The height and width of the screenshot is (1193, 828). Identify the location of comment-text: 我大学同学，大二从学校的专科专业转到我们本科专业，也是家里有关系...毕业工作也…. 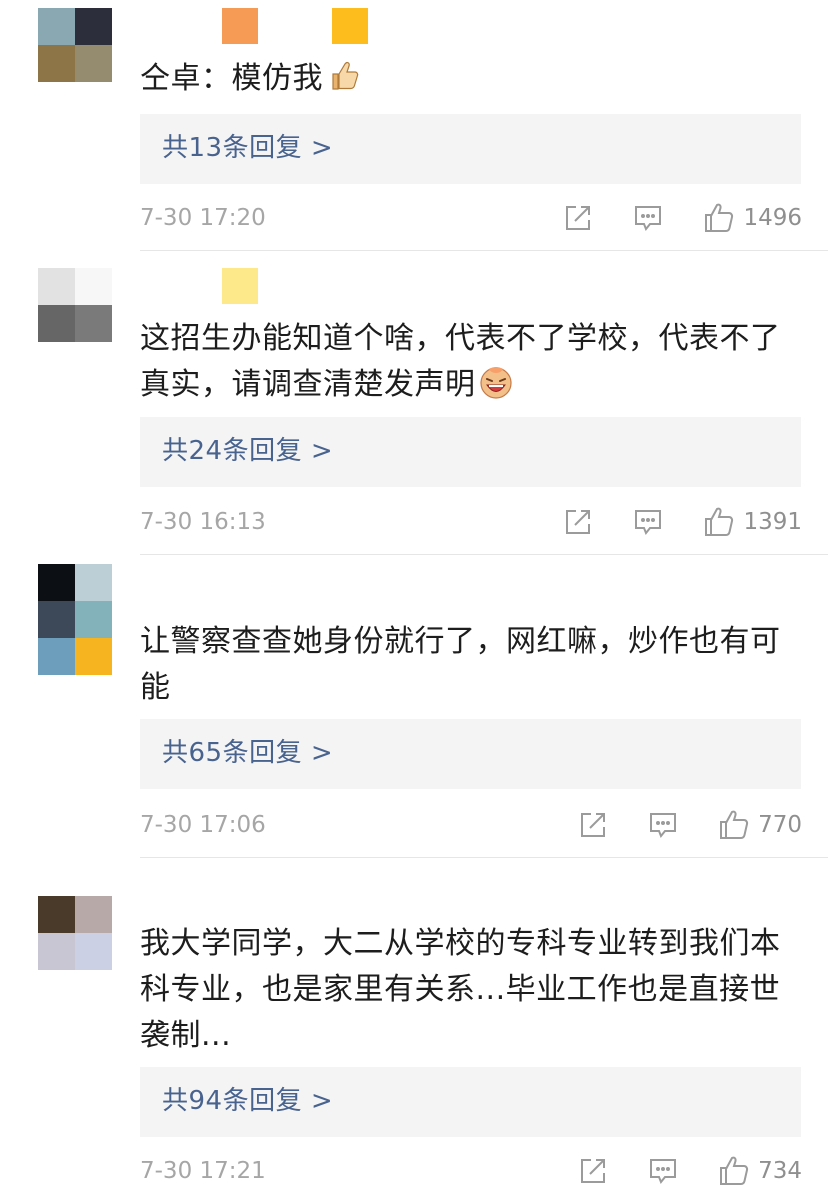
(460, 989).